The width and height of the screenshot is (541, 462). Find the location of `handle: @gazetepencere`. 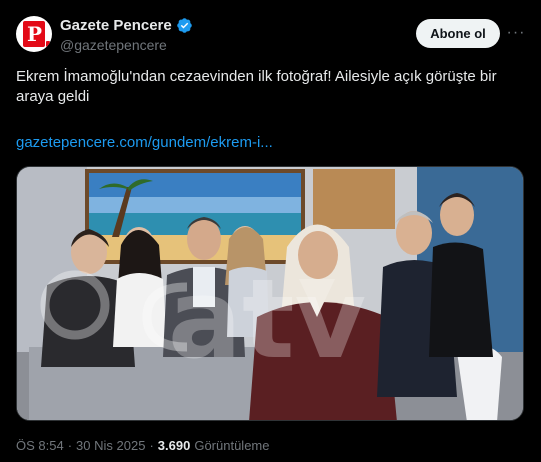

handle: @gazetepencere is located at coordinates (113, 45).